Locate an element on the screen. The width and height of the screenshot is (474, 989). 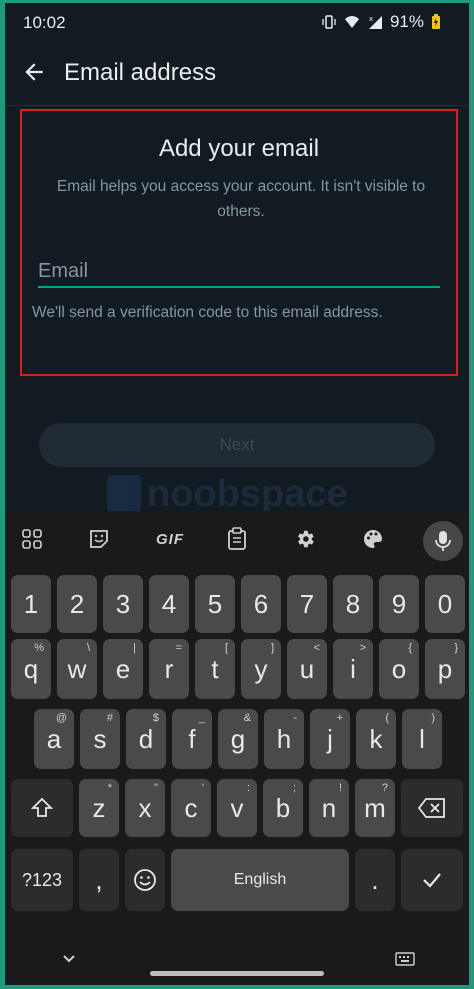
key-d: d $ is located at coordinates (146, 739).